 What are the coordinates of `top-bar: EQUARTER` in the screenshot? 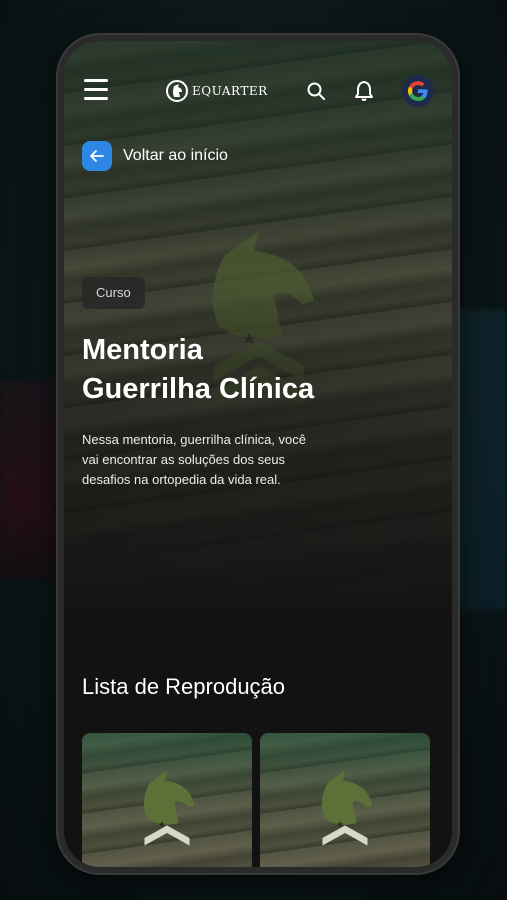 It's located at (258, 91).